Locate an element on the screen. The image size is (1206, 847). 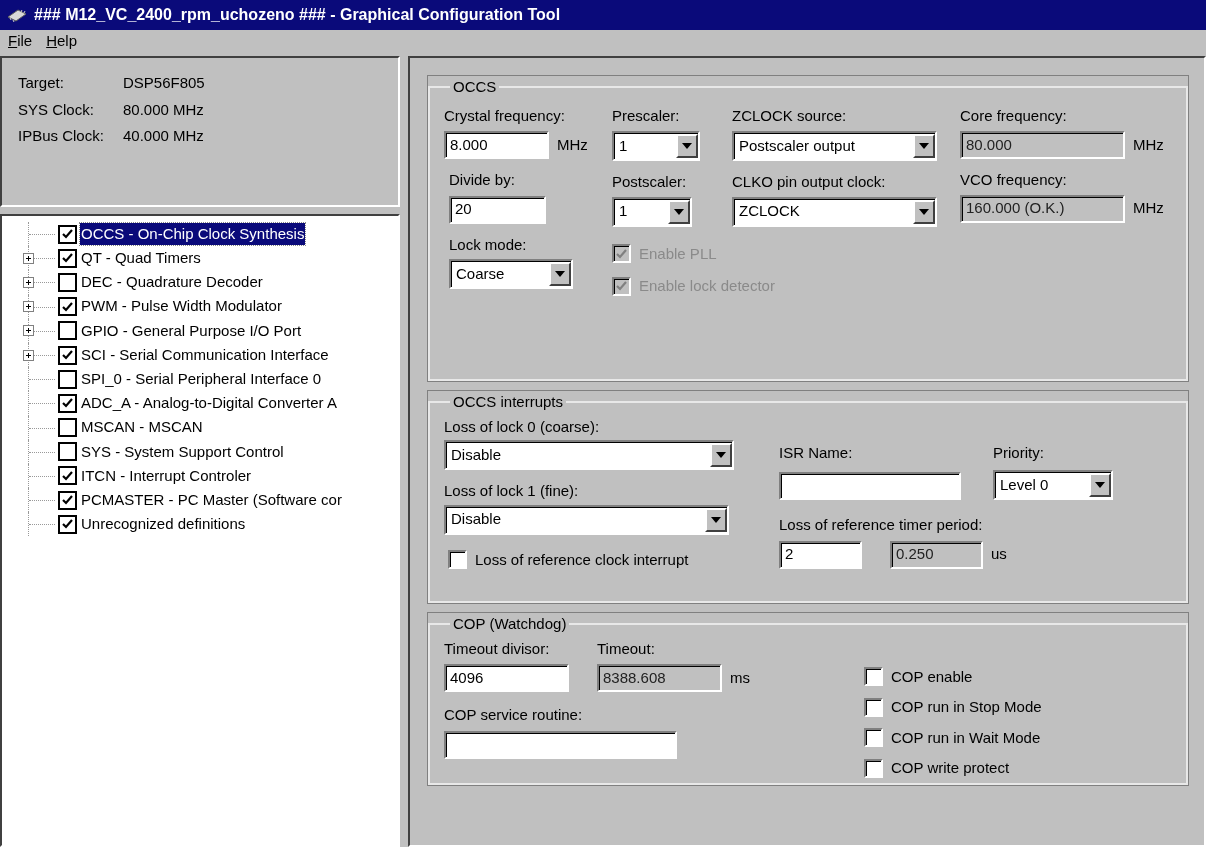
input-field: 4096 is located at coordinates (506, 678).